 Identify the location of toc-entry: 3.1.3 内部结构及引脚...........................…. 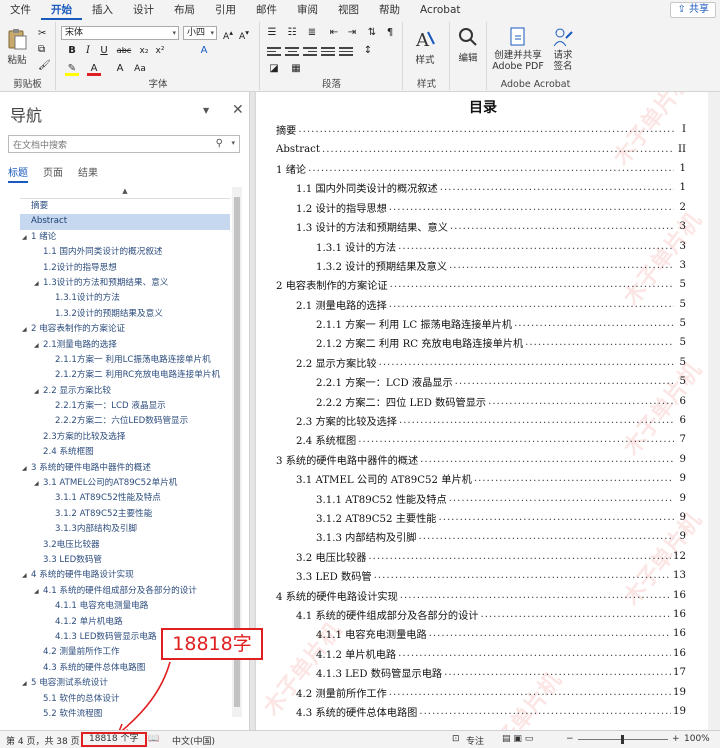
(481, 536).